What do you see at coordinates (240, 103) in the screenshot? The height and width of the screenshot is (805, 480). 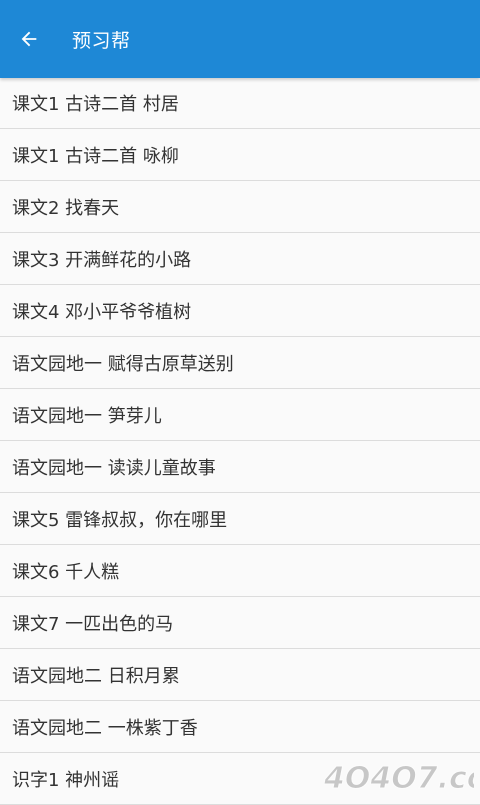 I see `list-item: 课文1 古诗二首 村居` at bounding box center [240, 103].